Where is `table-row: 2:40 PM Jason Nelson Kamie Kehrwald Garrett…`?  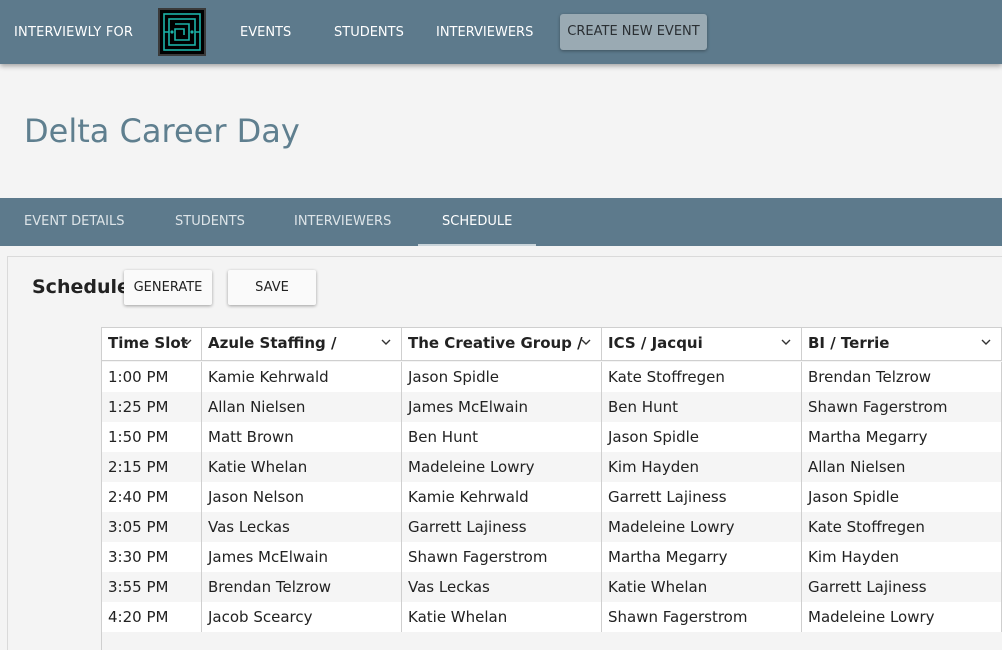 table-row: 2:40 PM Jason Nelson Kamie Kehrwald Garrett… is located at coordinates (552, 497).